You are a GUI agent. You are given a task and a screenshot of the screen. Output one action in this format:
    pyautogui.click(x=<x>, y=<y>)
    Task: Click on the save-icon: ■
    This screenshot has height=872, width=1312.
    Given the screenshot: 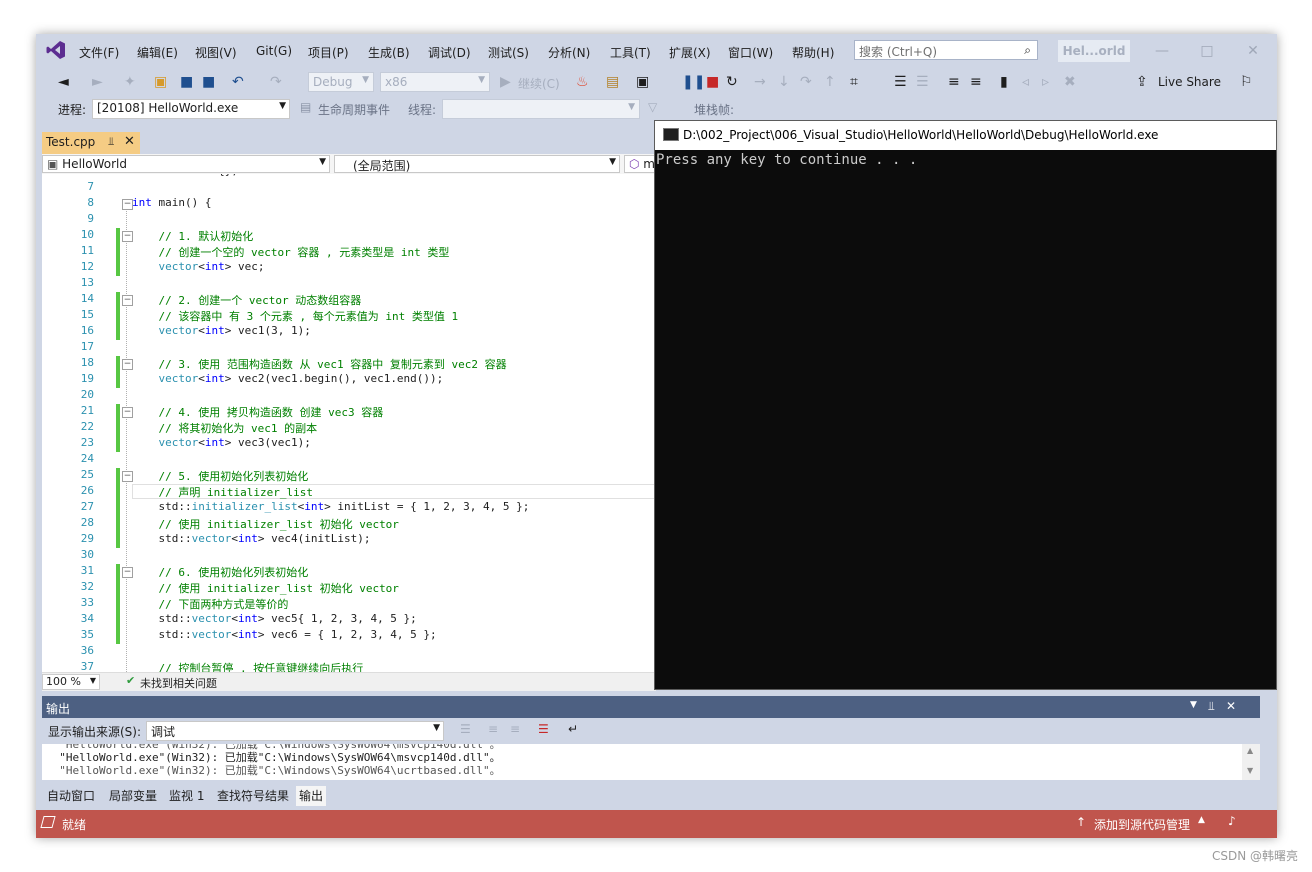 What is the action you would take?
    pyautogui.click(x=186, y=82)
    